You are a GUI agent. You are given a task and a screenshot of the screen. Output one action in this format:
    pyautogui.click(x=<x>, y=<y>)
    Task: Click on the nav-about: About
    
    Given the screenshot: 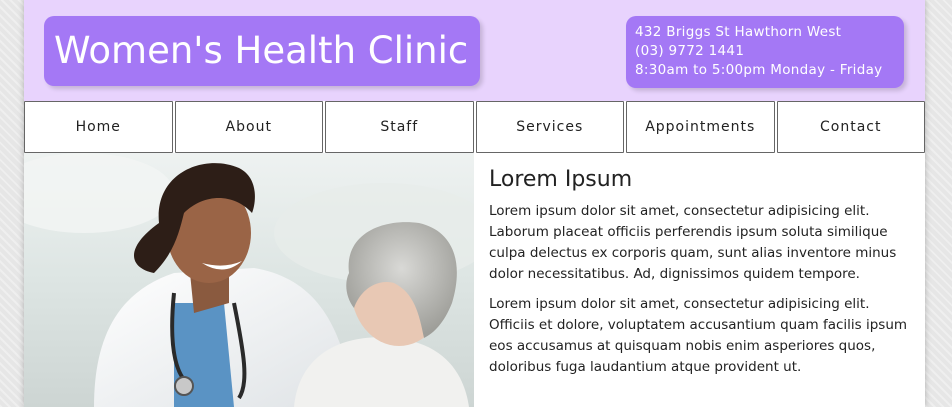 What is the action you would take?
    pyautogui.click(x=248, y=127)
    